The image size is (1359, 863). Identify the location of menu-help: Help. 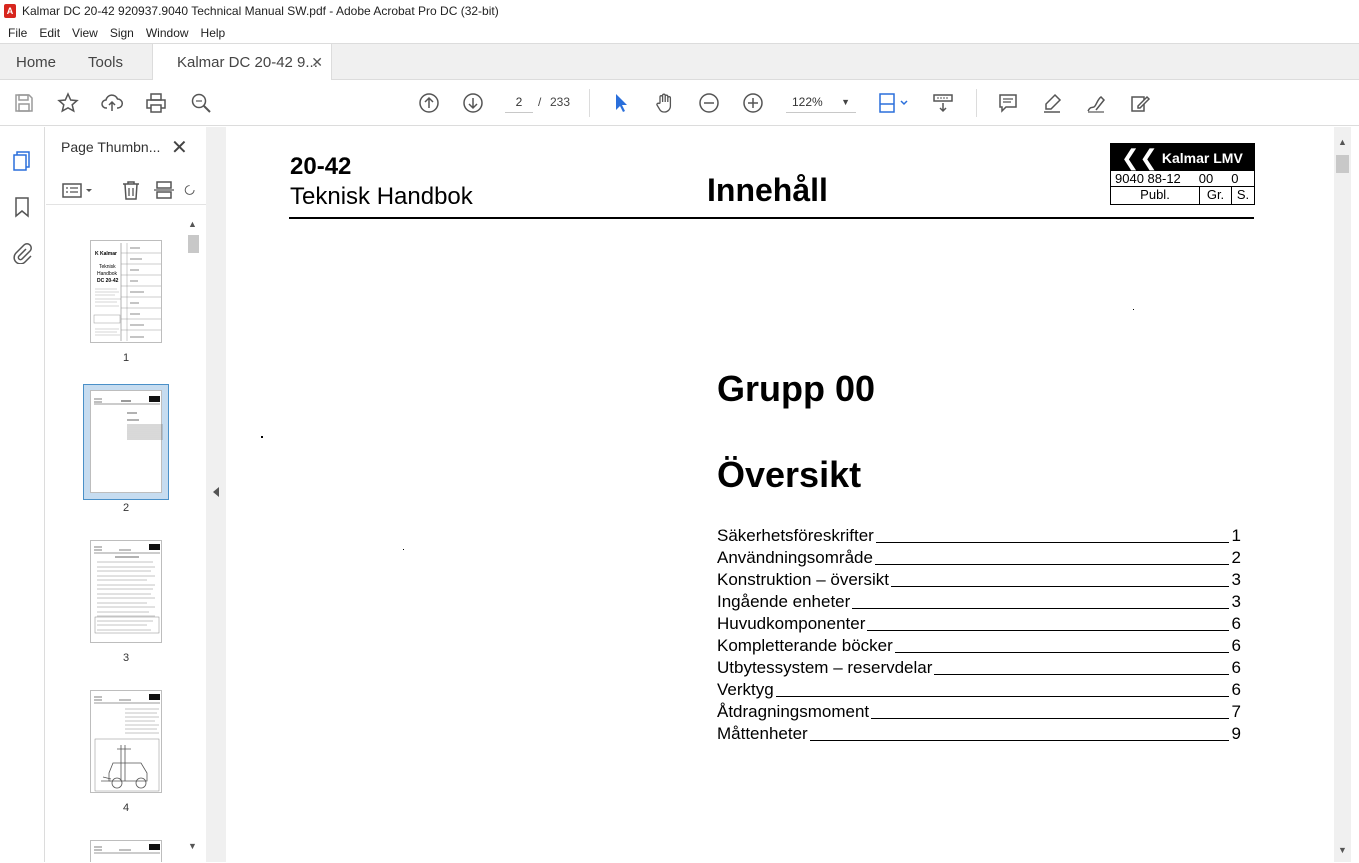
(213, 33).